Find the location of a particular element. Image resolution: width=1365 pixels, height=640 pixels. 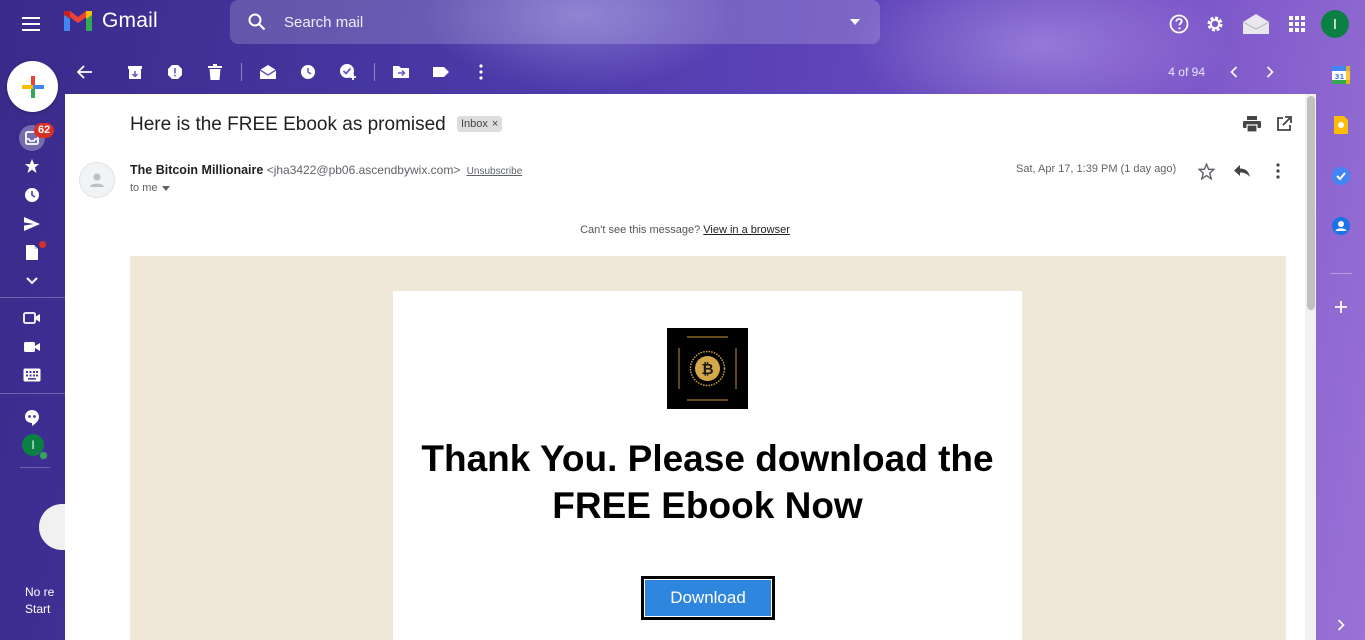

toolbar-divider is located at coordinates (374, 72).